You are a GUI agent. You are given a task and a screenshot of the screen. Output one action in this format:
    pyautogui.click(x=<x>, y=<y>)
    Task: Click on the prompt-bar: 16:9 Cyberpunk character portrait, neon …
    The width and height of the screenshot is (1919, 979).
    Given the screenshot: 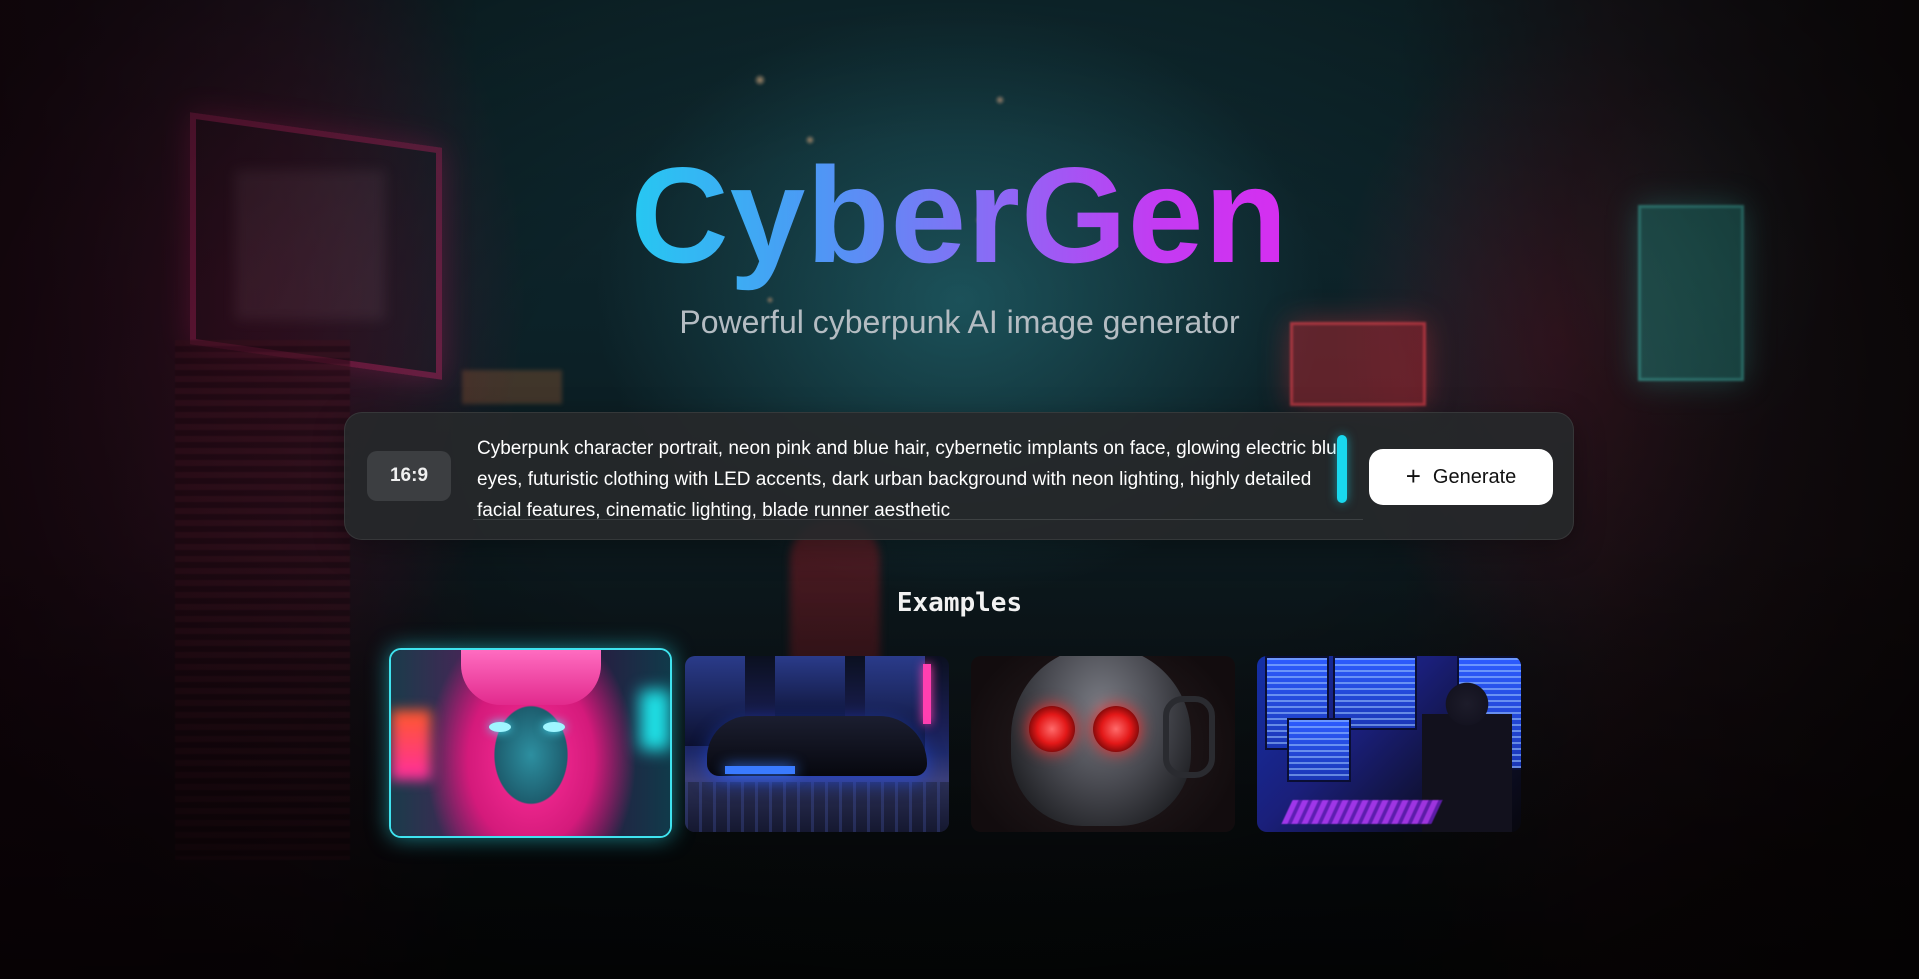 What is the action you would take?
    pyautogui.click(x=959, y=476)
    